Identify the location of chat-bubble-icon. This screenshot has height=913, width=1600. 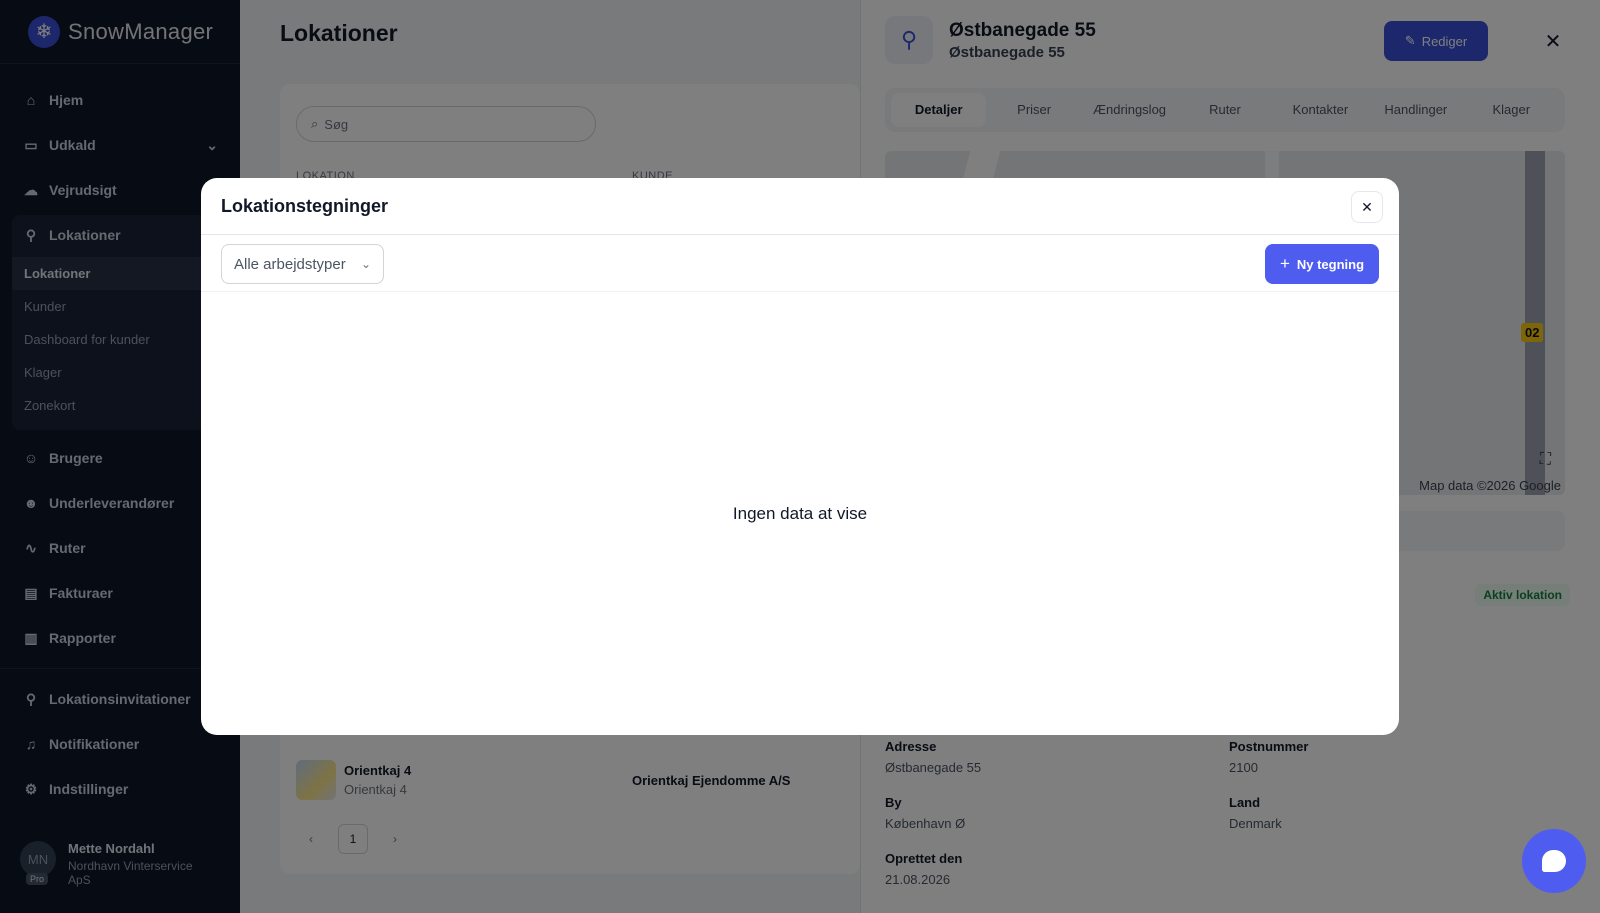
(1554, 861).